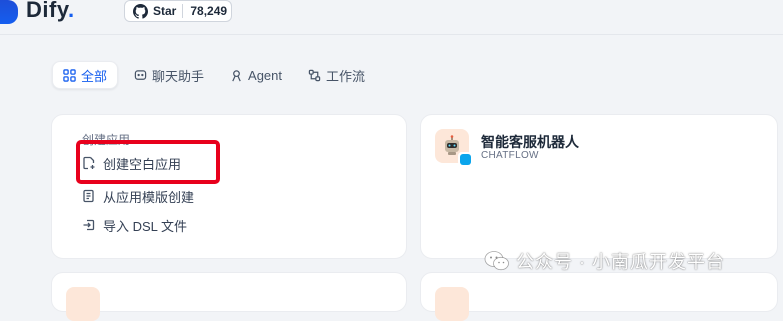  I want to click on import-icon, so click(89, 225).